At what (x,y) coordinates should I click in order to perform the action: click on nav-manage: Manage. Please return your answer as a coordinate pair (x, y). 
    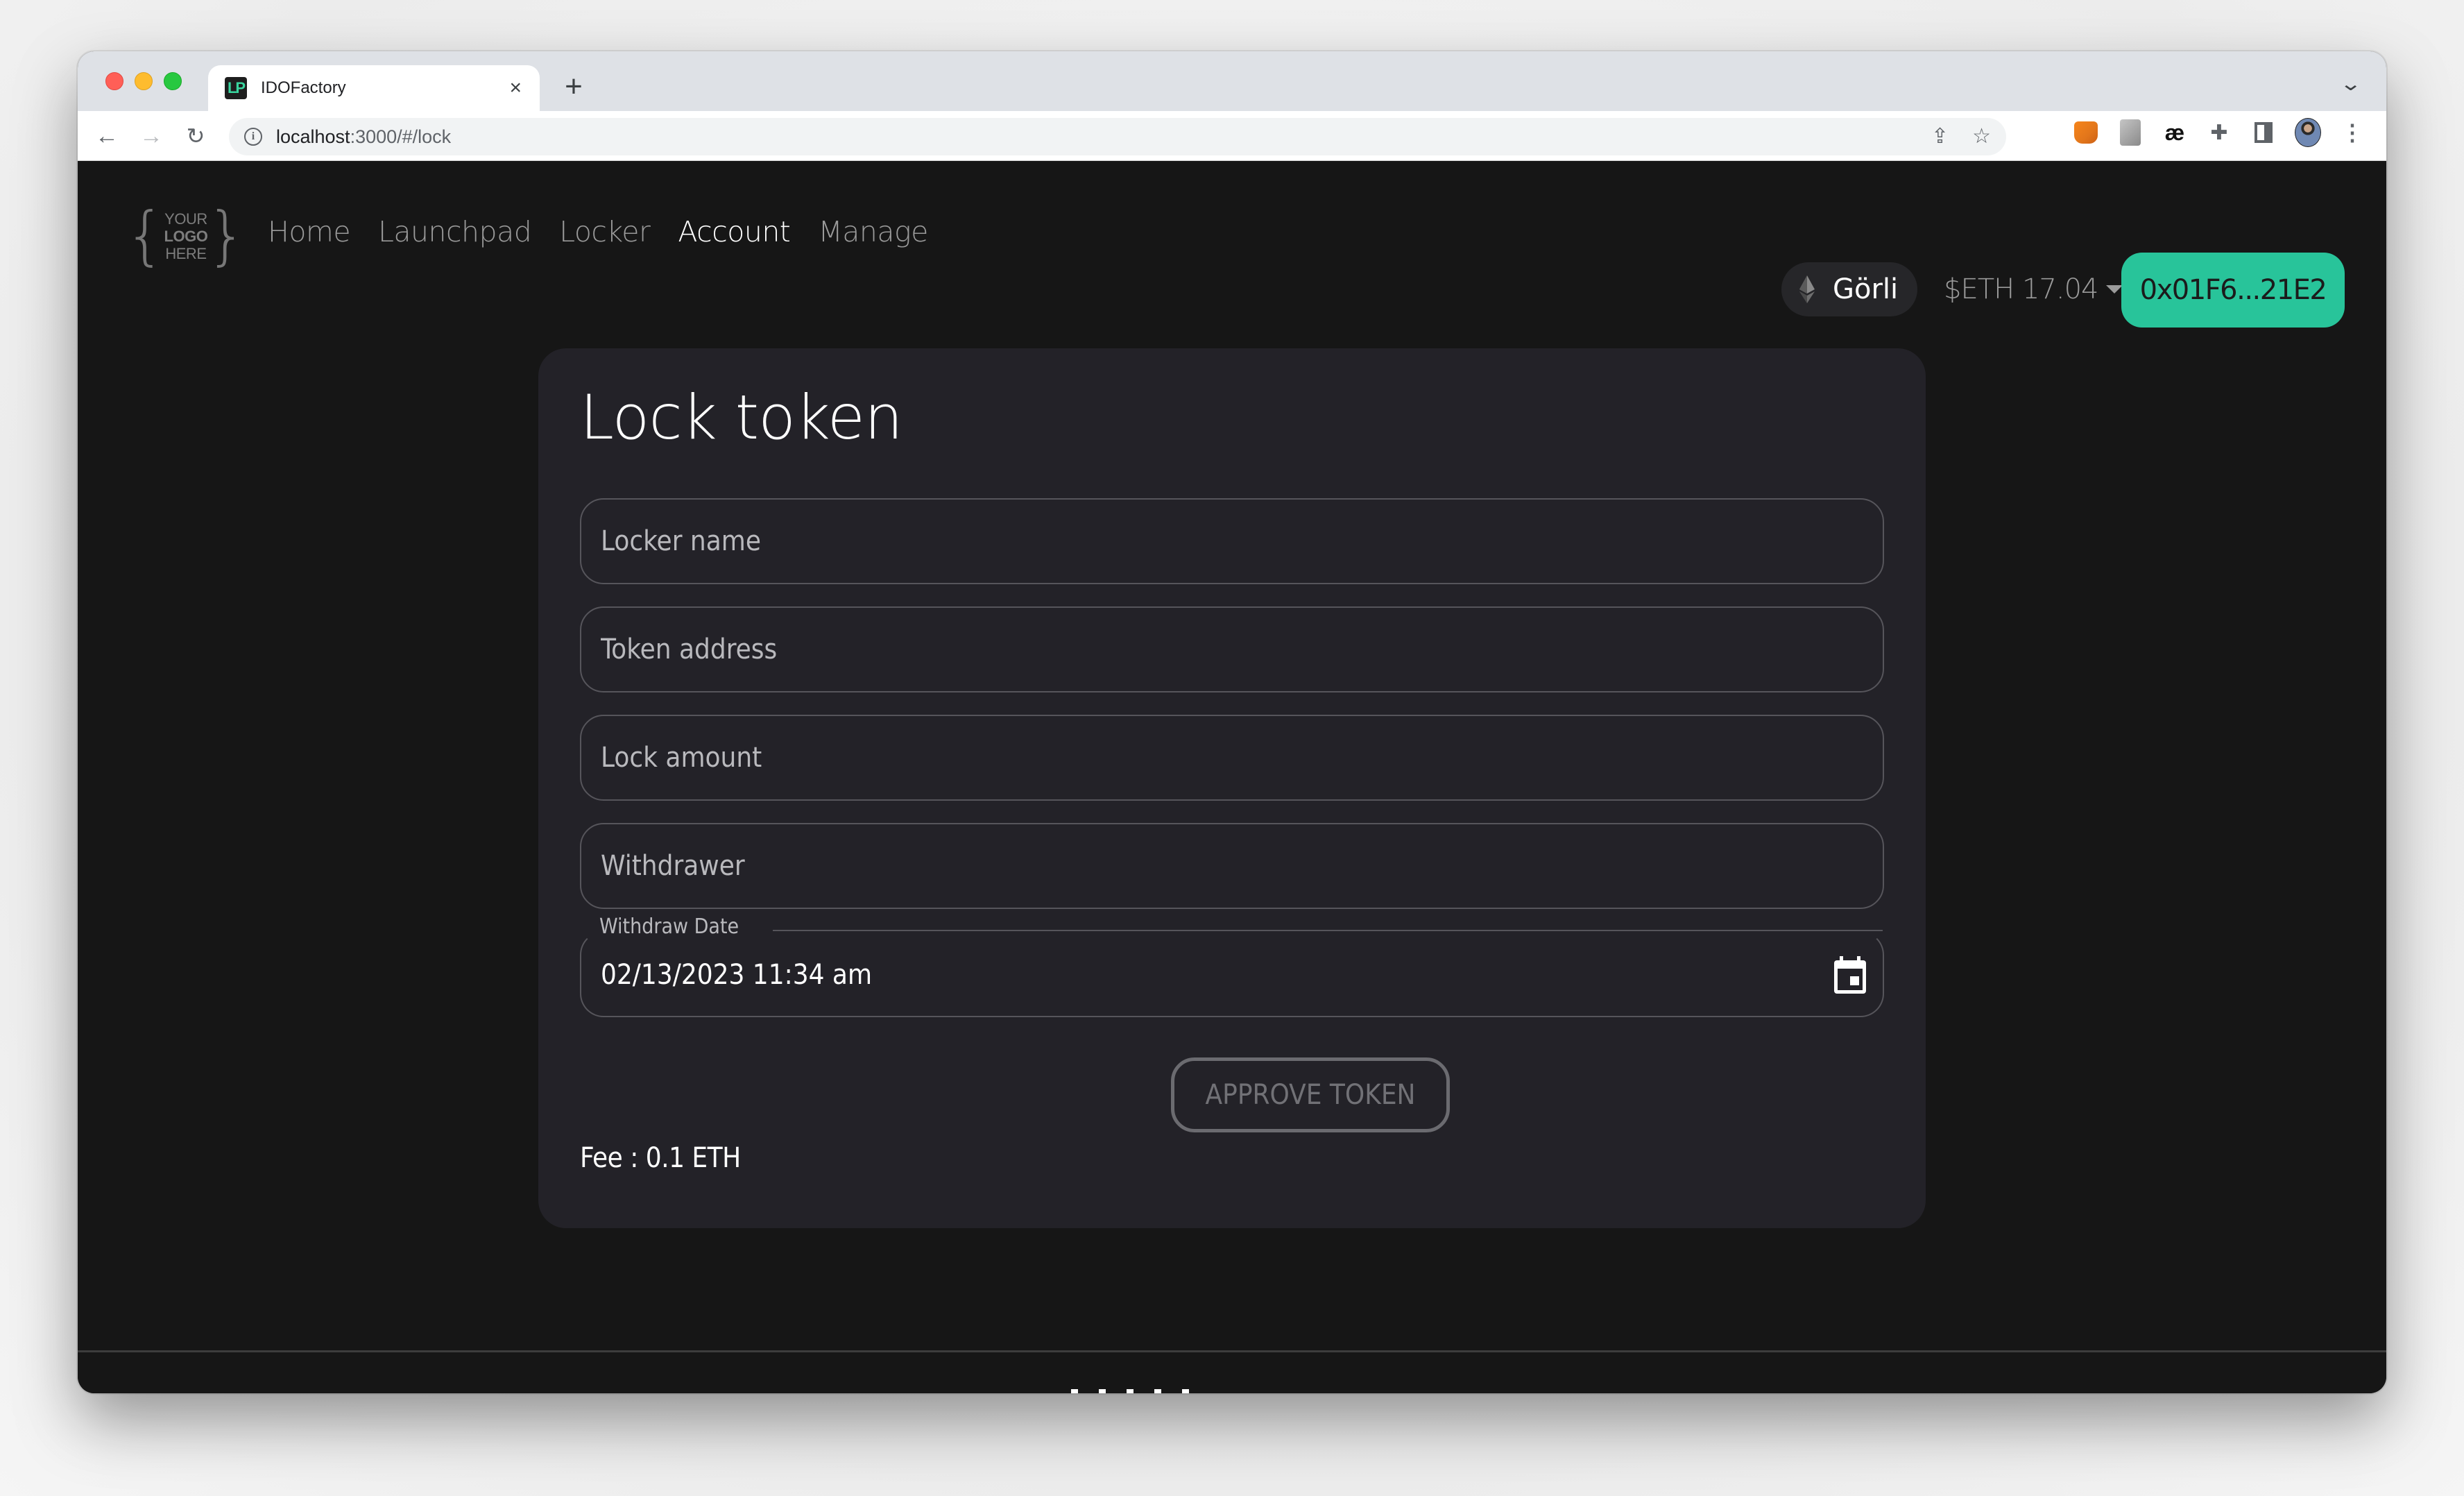
    Looking at the image, I should click on (873, 231).